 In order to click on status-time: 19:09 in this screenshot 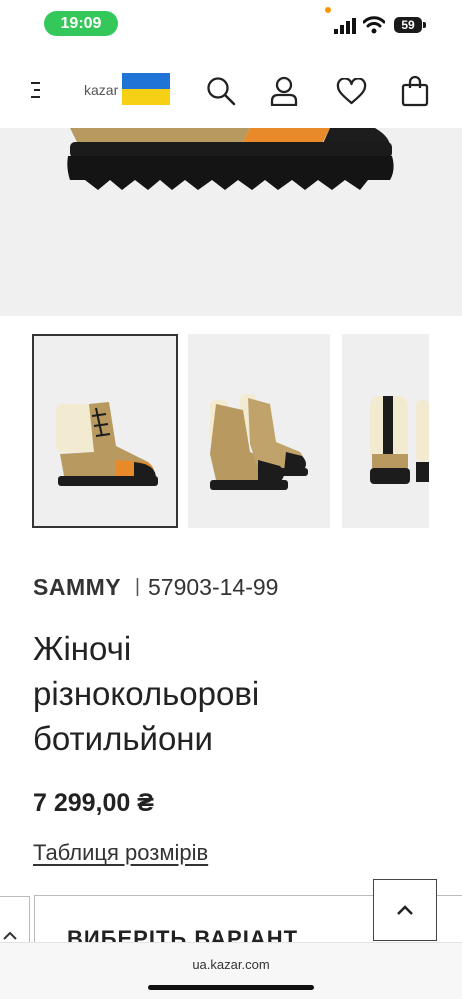, I will do `click(81, 23)`.